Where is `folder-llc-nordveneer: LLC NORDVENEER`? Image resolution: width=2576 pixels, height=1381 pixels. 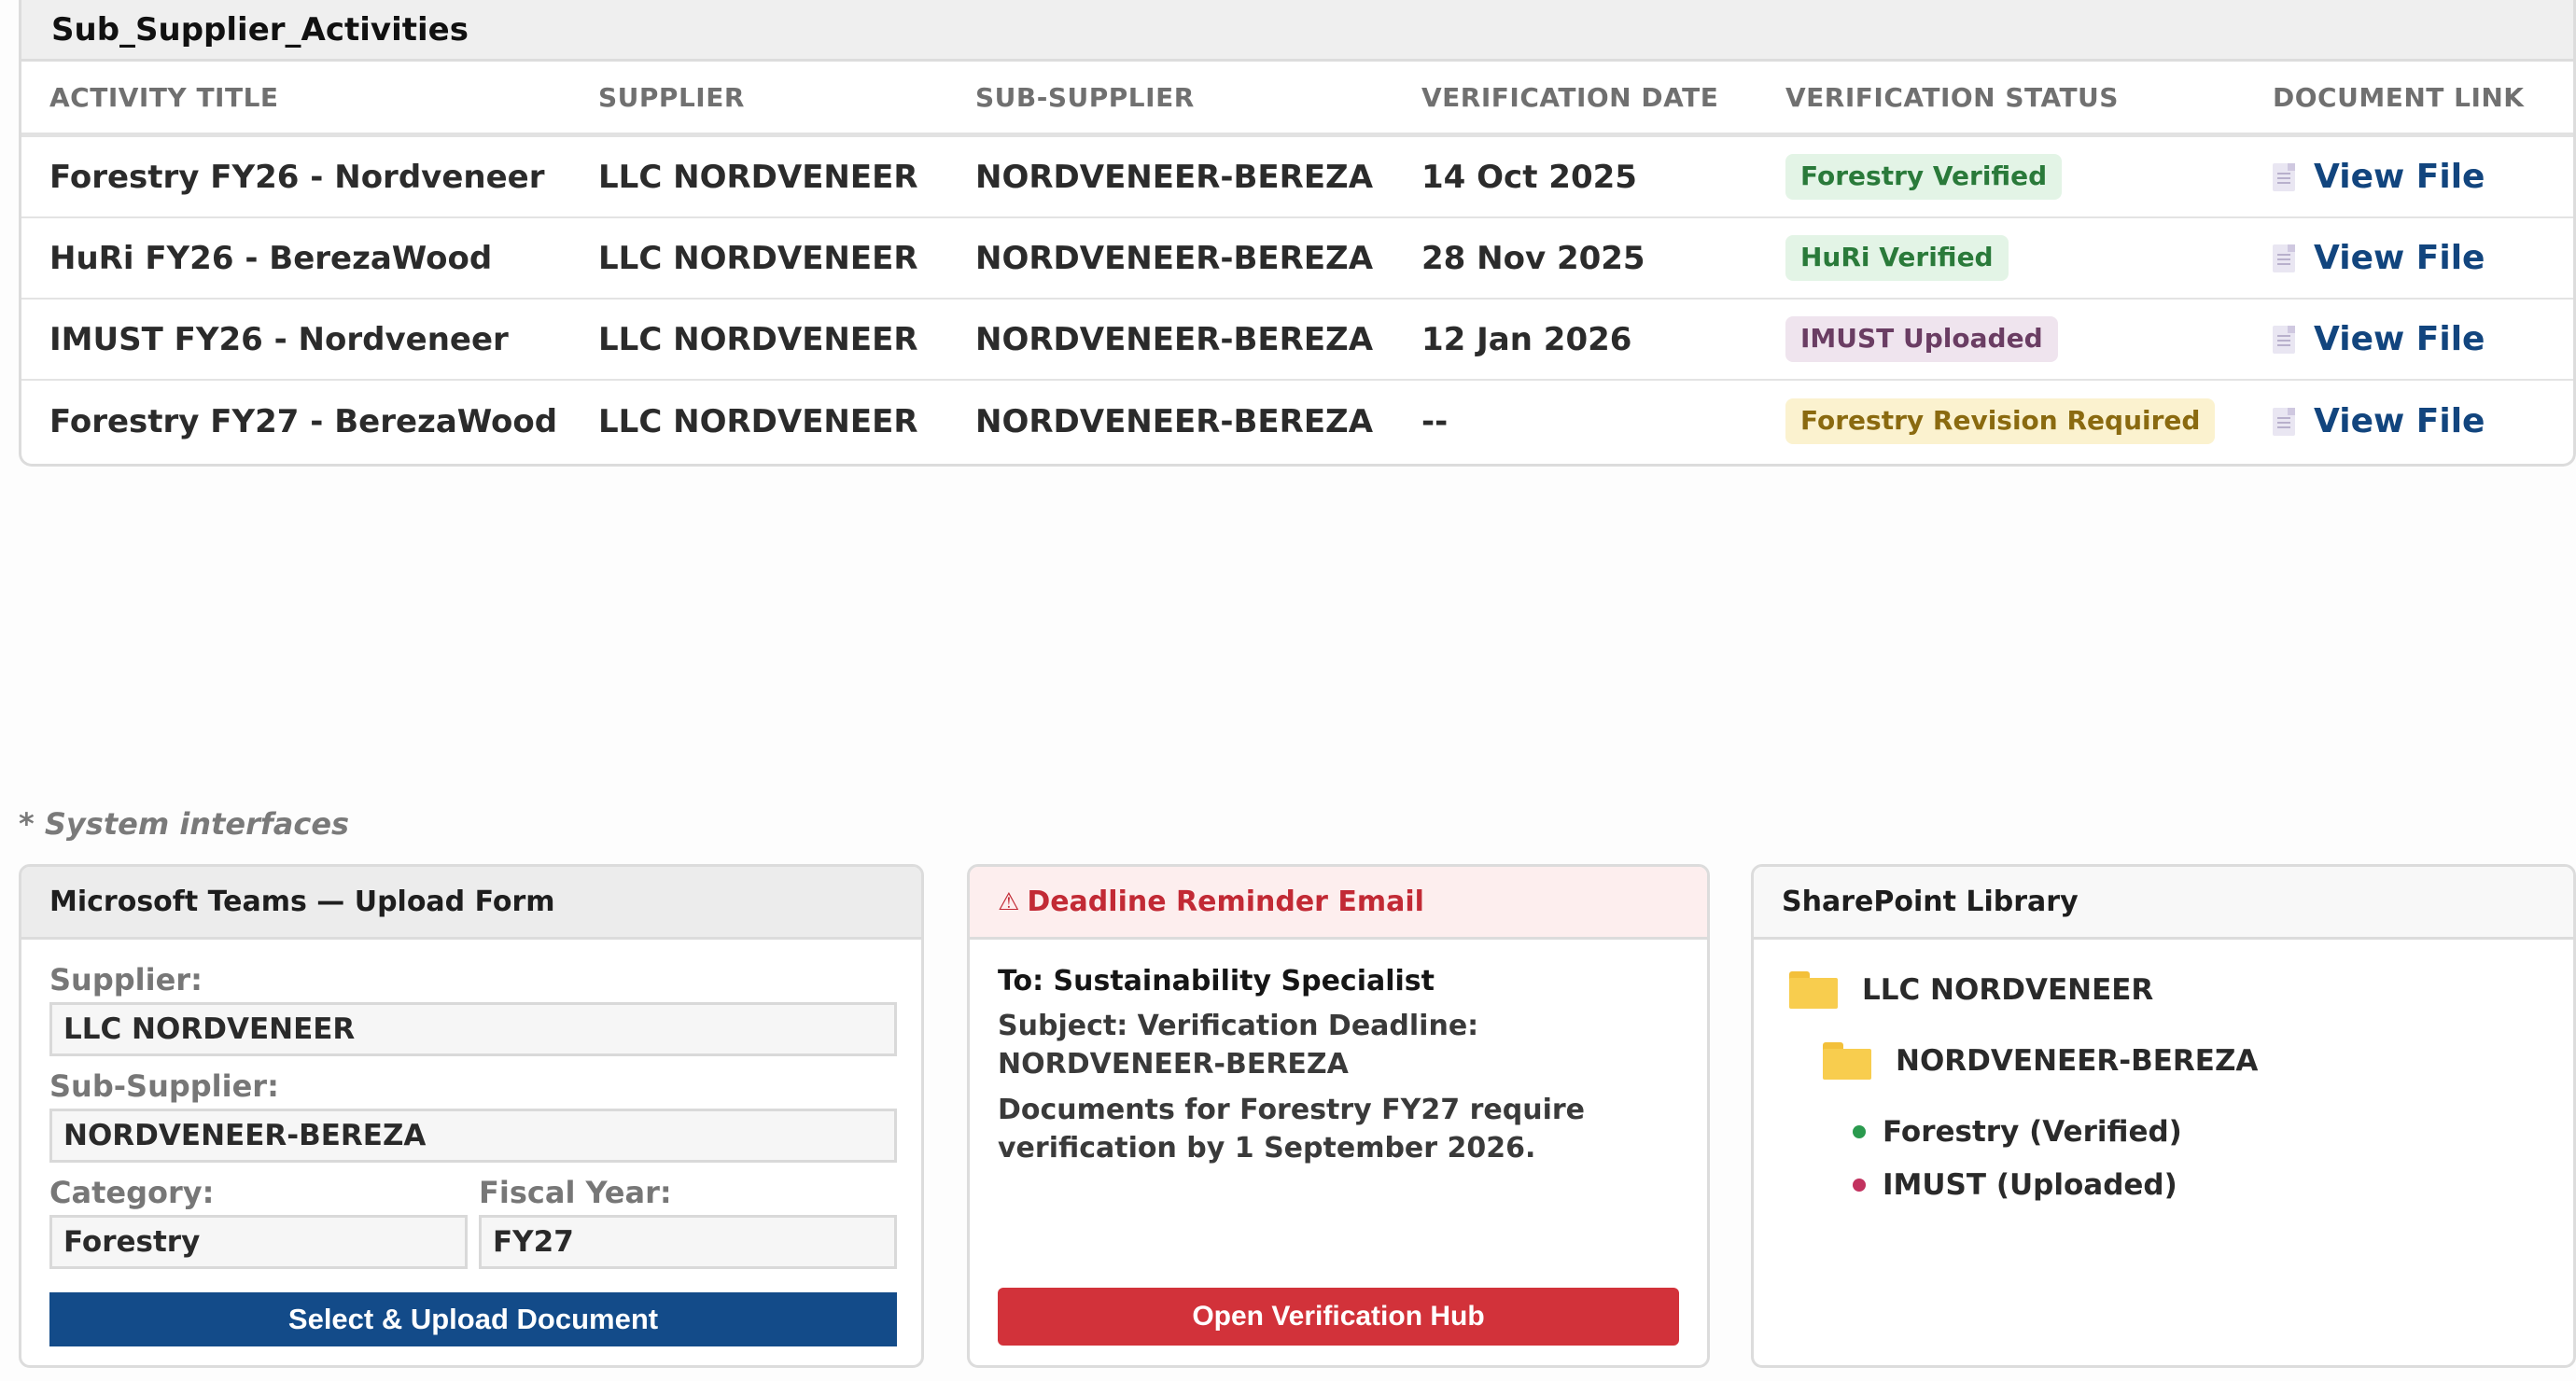 folder-llc-nordveneer: LLC NORDVENEER is located at coordinates (1971, 990).